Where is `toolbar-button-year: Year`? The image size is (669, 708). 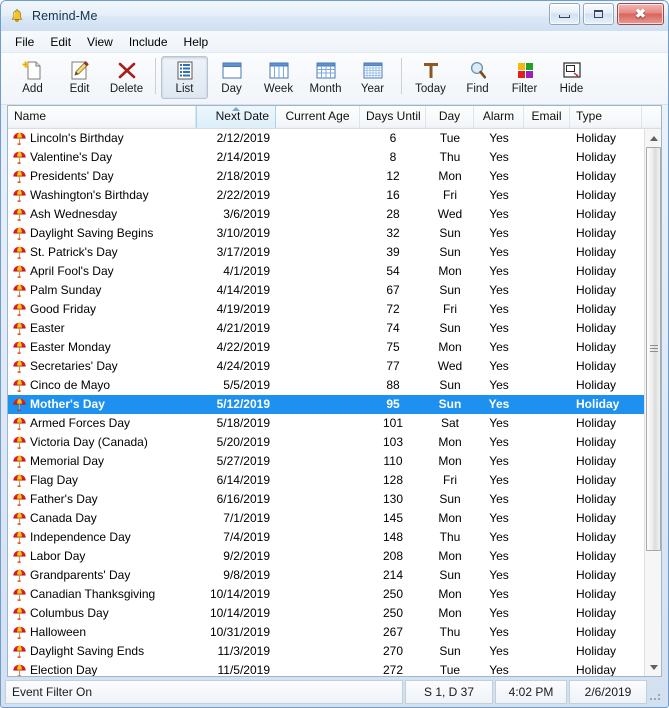
toolbar-button-year: Year is located at coordinates (372, 77).